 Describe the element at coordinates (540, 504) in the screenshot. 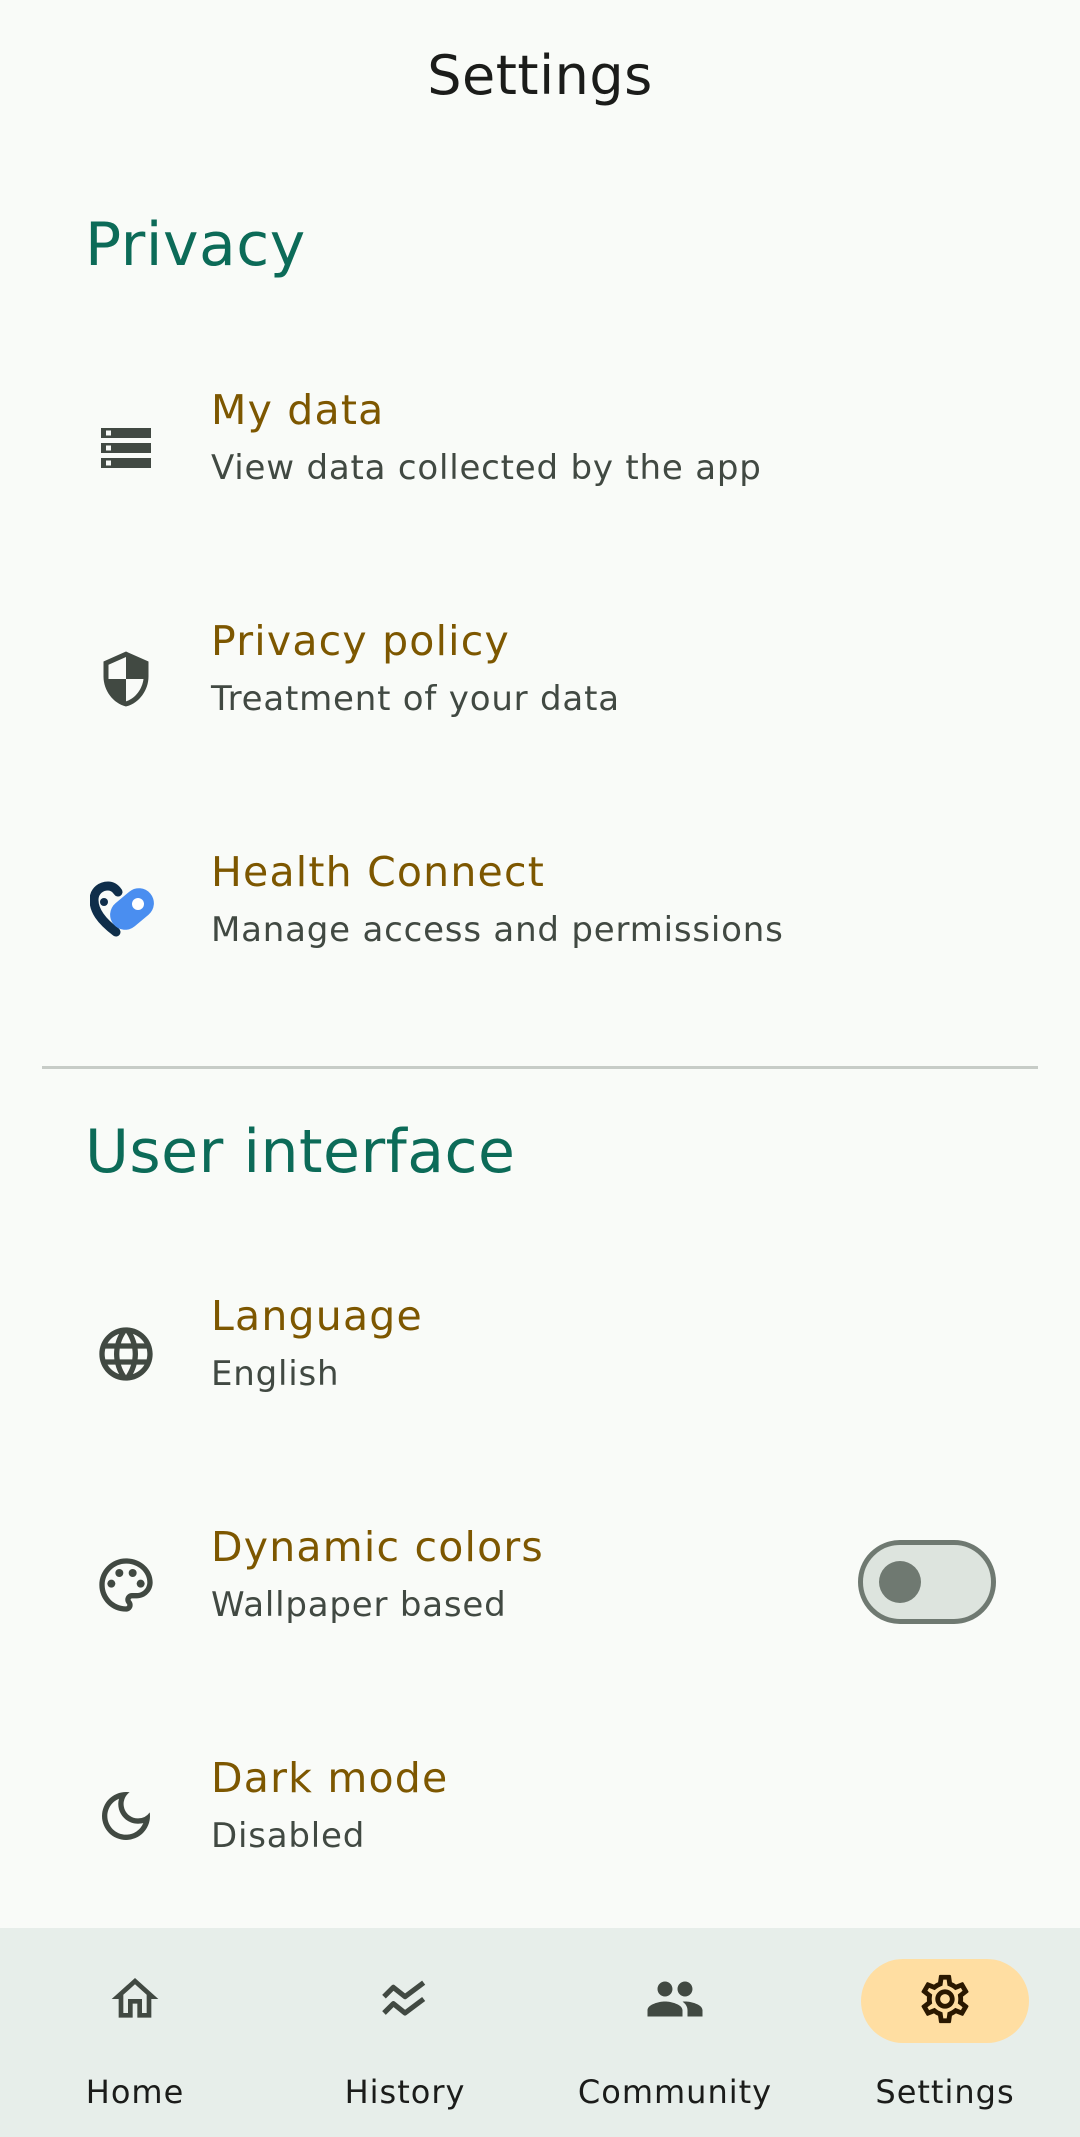

I see `my-data-item: My data View data collected by the app` at that location.